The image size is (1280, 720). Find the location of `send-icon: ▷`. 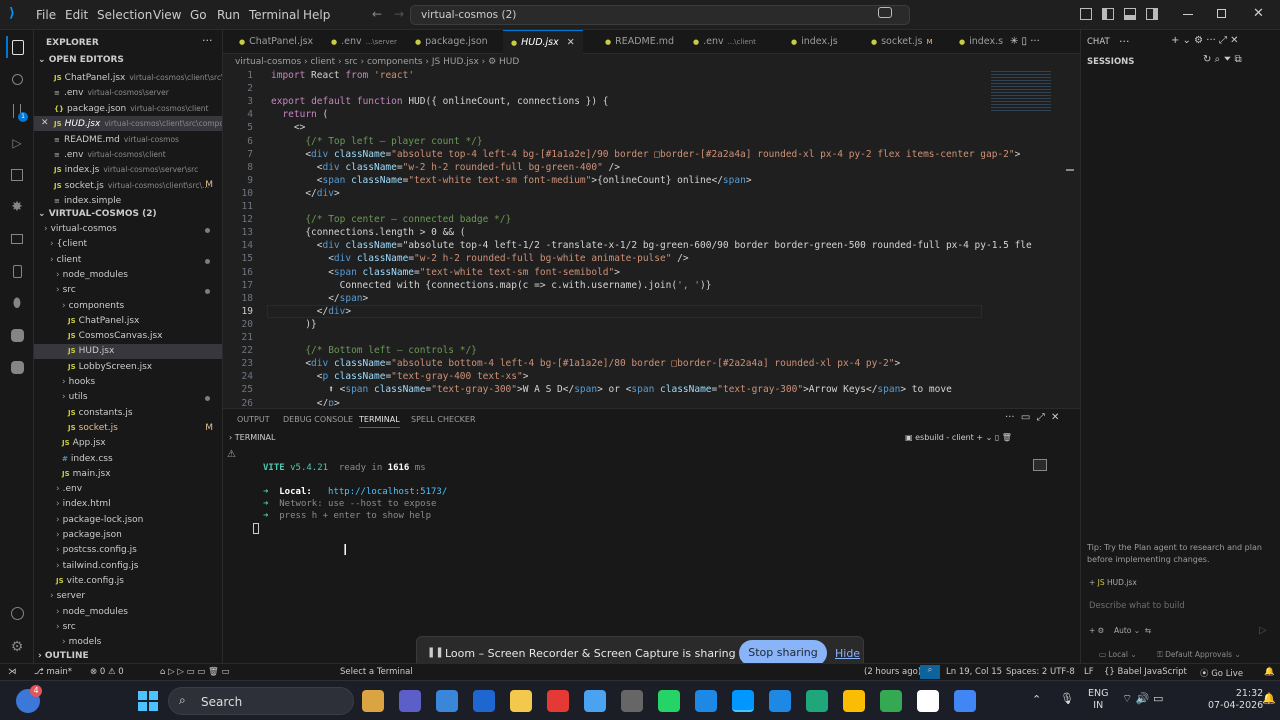

send-icon: ▷ is located at coordinates (1263, 630).